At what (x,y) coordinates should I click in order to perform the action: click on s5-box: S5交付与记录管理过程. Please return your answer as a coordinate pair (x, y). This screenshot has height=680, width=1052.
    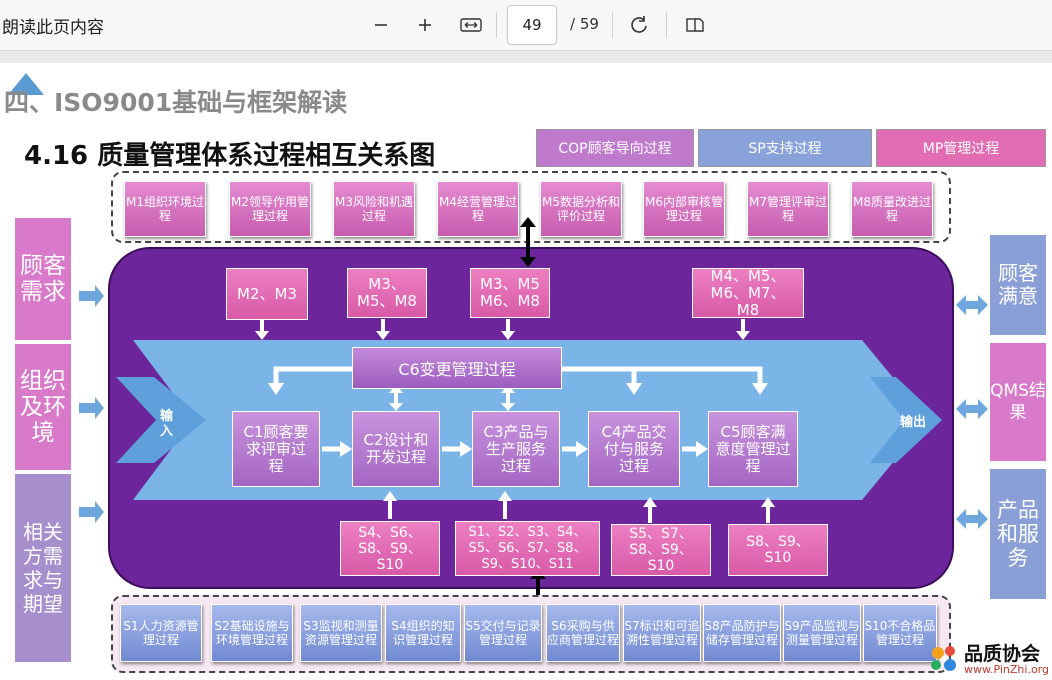
    Looking at the image, I should click on (503, 633).